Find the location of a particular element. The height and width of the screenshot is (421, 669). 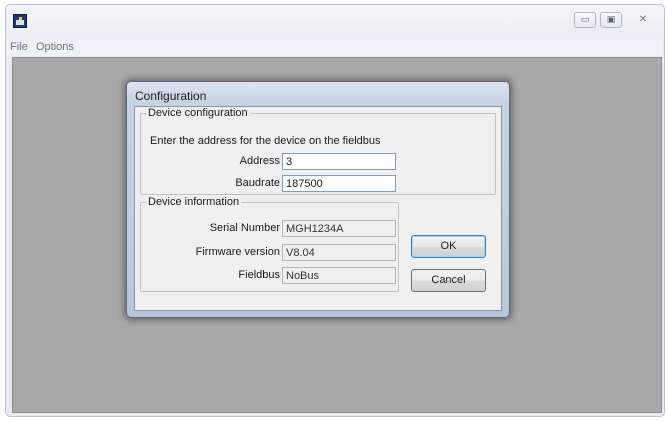

close-button: ✕ is located at coordinates (643, 20).